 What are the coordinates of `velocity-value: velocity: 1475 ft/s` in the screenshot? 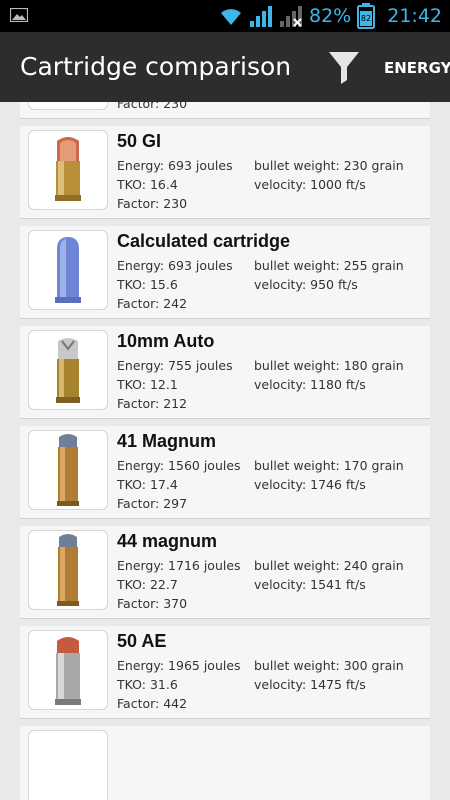 It's located at (310, 684).